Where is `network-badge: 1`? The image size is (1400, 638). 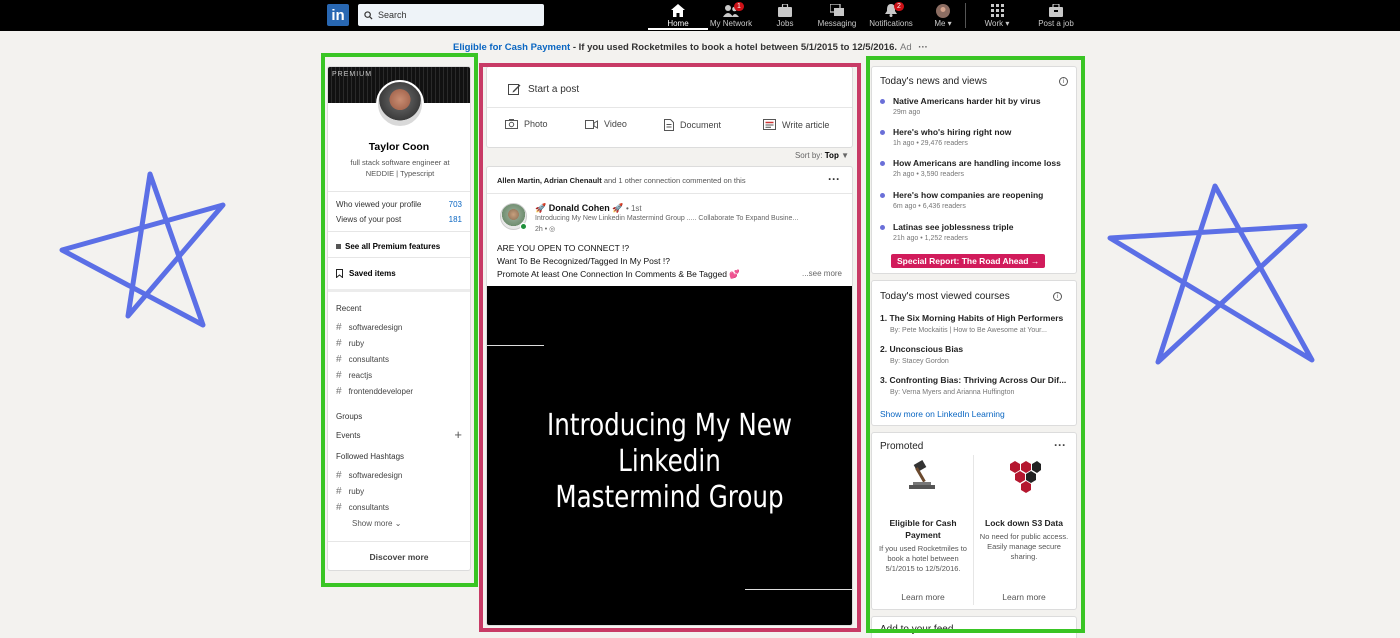
network-badge: 1 is located at coordinates (739, 6).